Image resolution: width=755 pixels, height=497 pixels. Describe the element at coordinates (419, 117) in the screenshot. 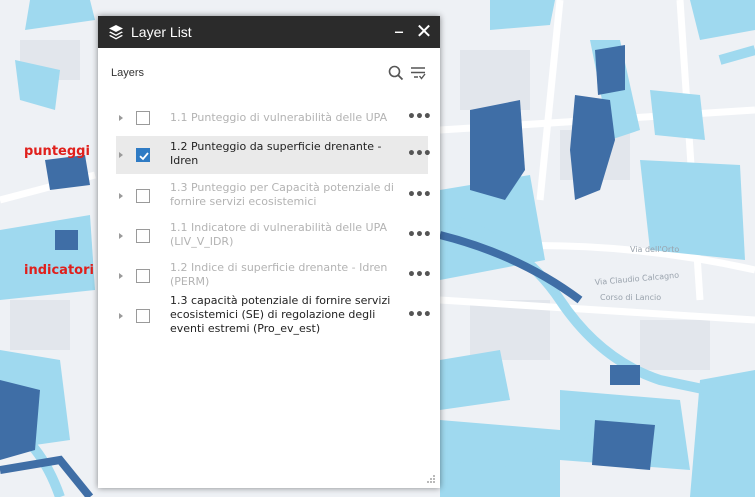

I see `more-options-button-1: •••` at that location.